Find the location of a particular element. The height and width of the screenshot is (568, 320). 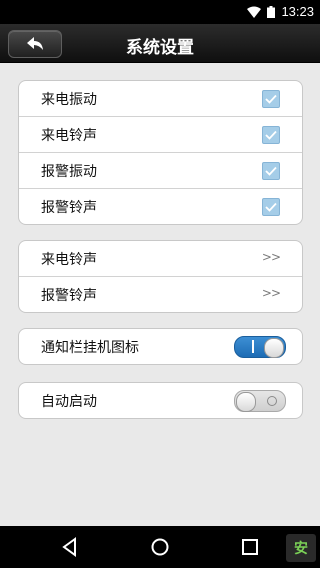

toggle-on-mark is located at coordinates (253, 346).